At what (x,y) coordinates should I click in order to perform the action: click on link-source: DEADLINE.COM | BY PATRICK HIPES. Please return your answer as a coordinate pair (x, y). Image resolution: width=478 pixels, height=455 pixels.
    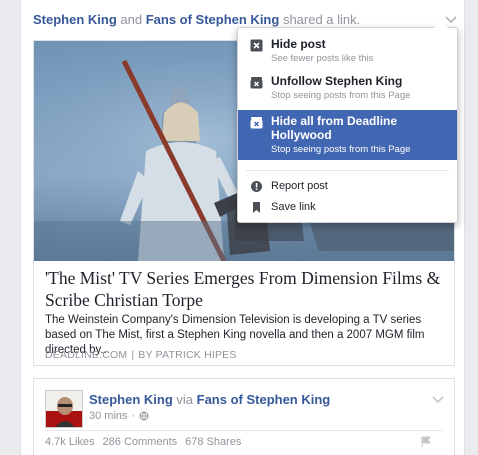
    Looking at the image, I should click on (141, 355).